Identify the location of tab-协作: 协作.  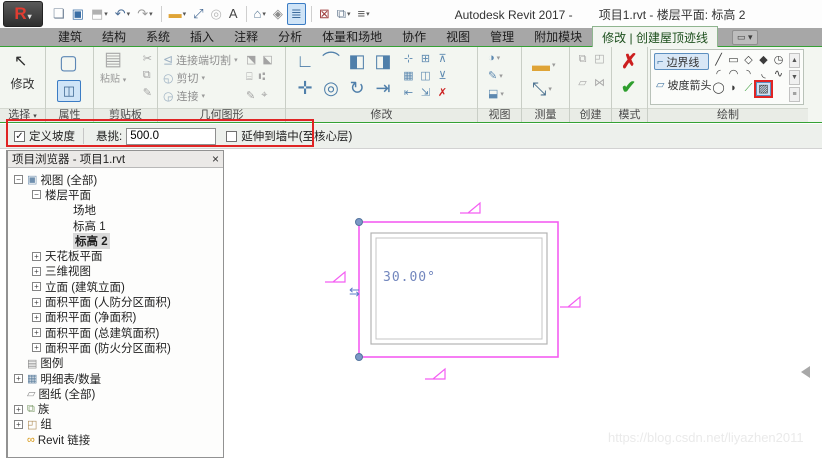
(414, 37).